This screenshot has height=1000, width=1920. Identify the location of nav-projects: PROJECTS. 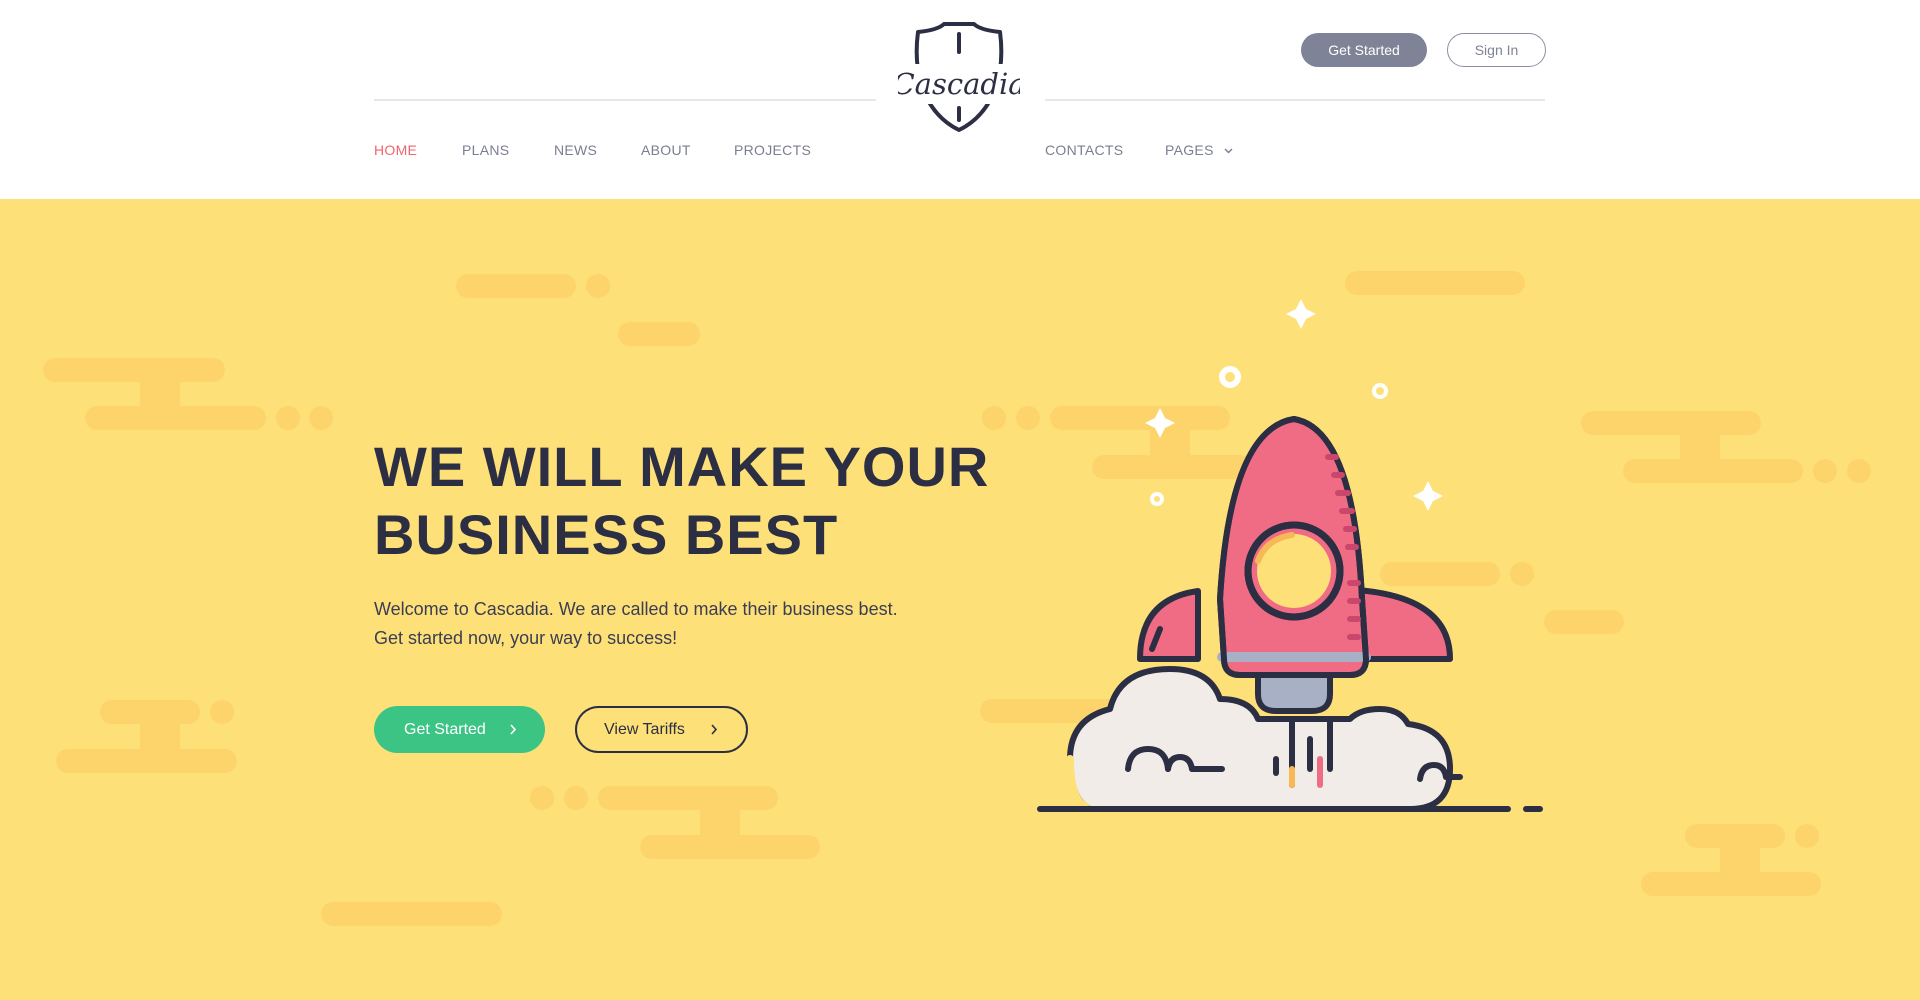
(772, 150).